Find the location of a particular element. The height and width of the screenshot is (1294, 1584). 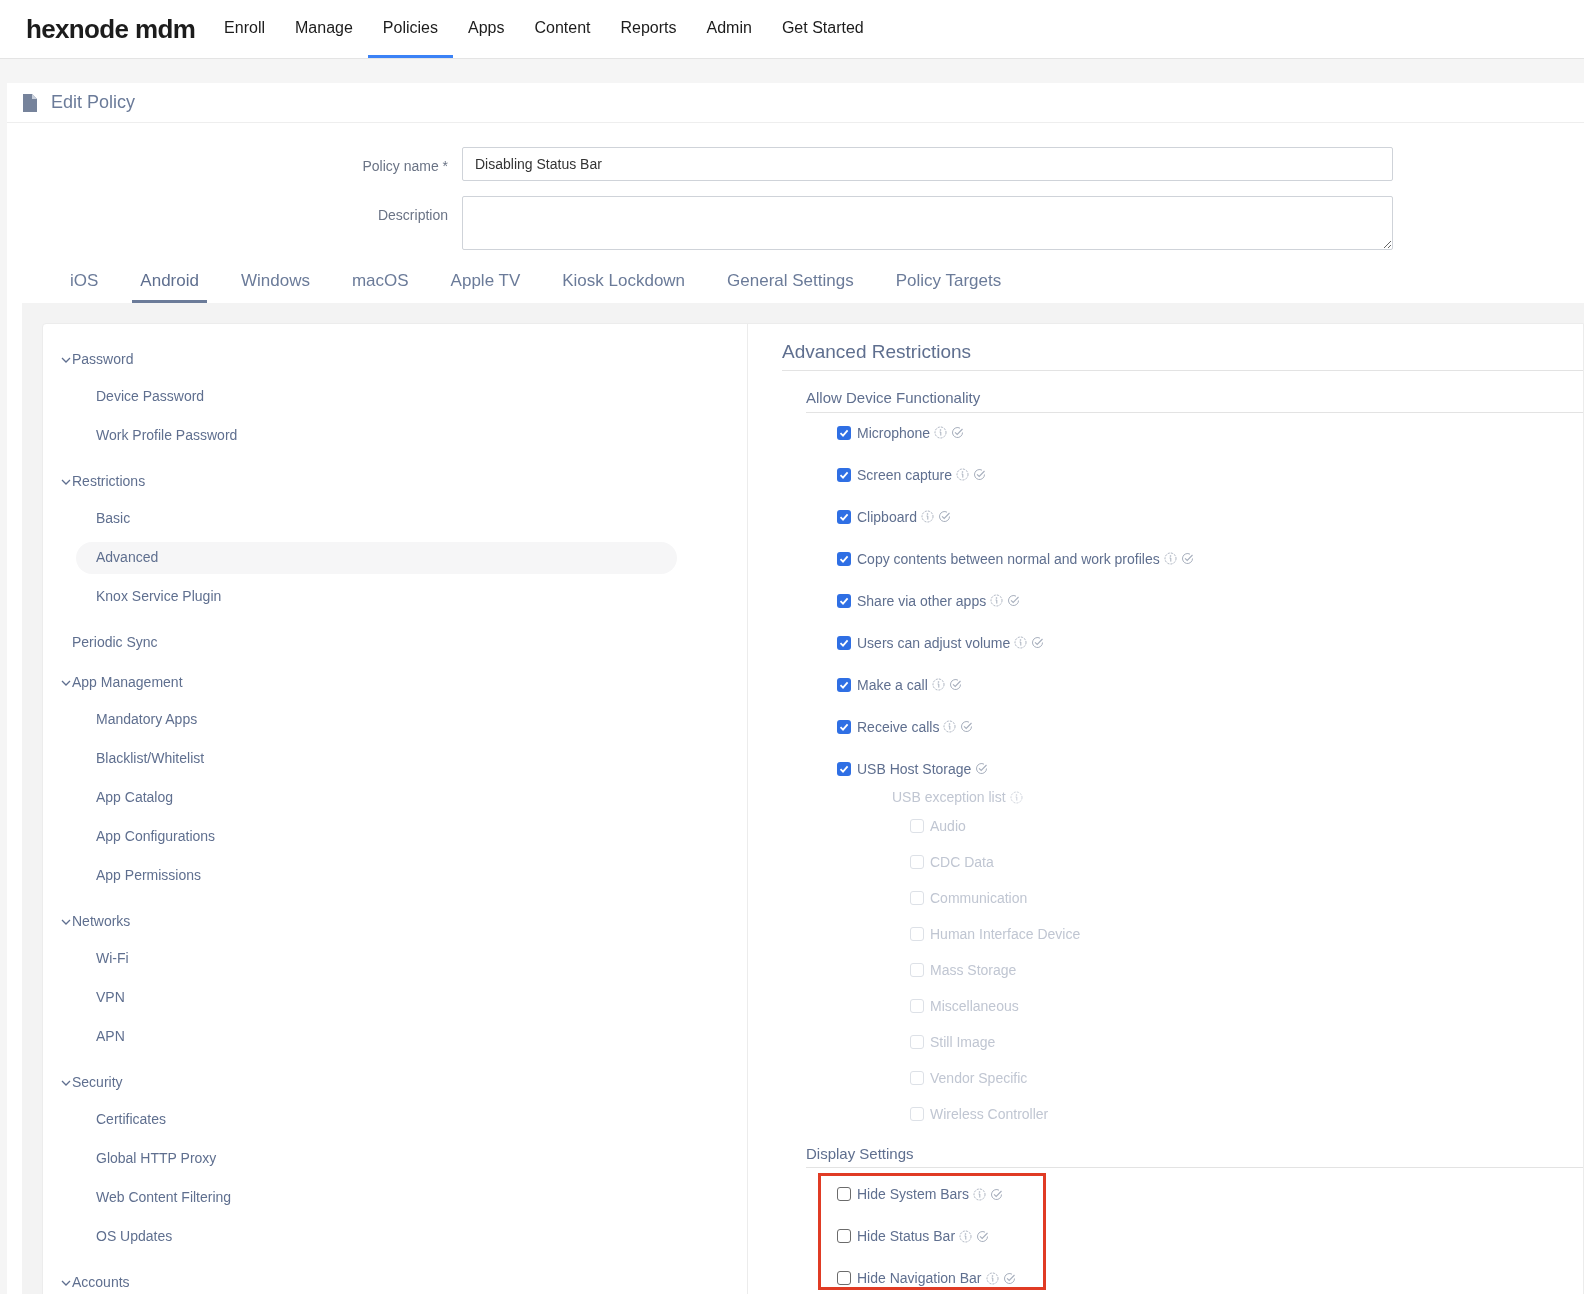

brand-logo: hexnode mdm is located at coordinates (111, 29).